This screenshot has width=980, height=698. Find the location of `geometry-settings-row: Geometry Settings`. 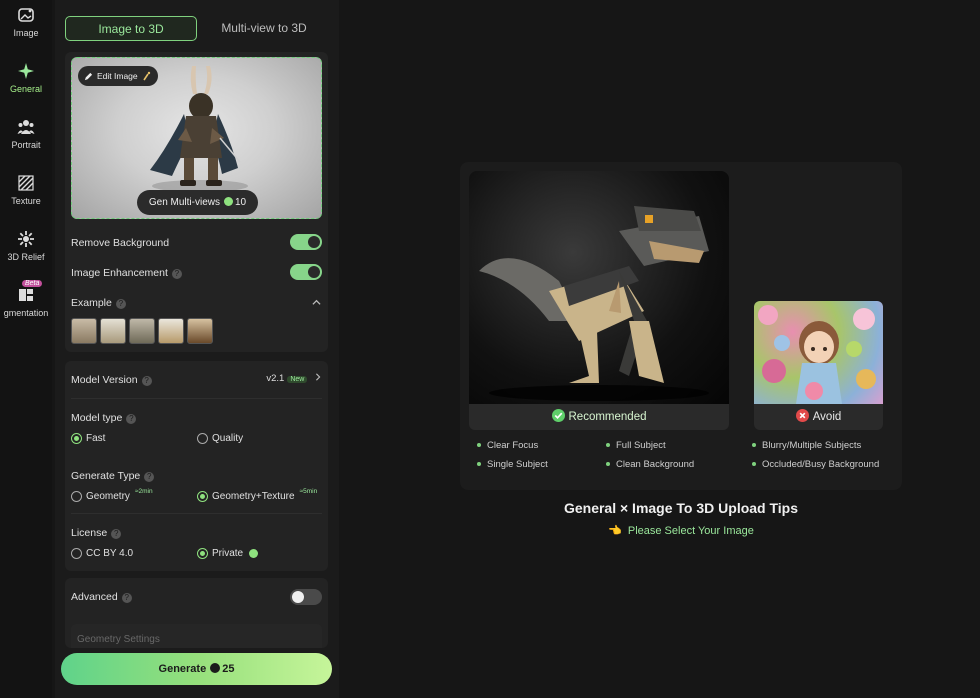

geometry-settings-row: Geometry Settings is located at coordinates (196, 636).